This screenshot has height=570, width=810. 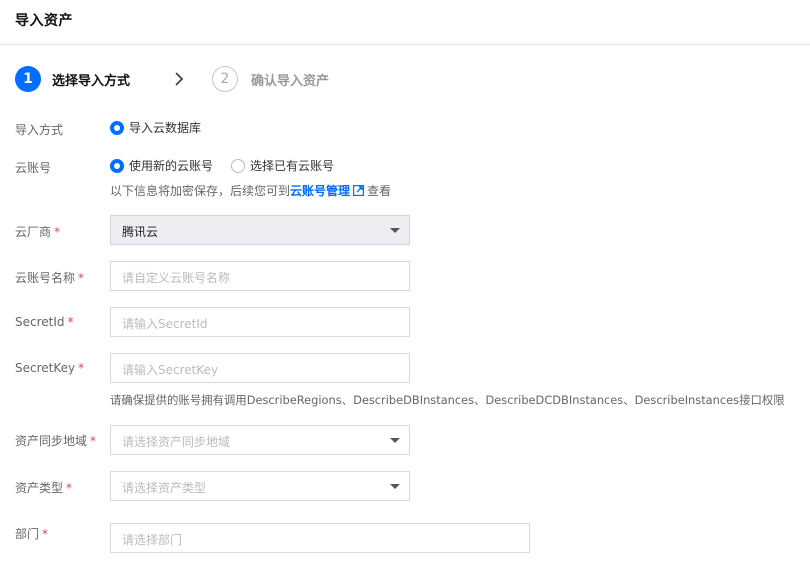 What do you see at coordinates (39, 130) in the screenshot?
I see `import-method-label: 导入方式` at bounding box center [39, 130].